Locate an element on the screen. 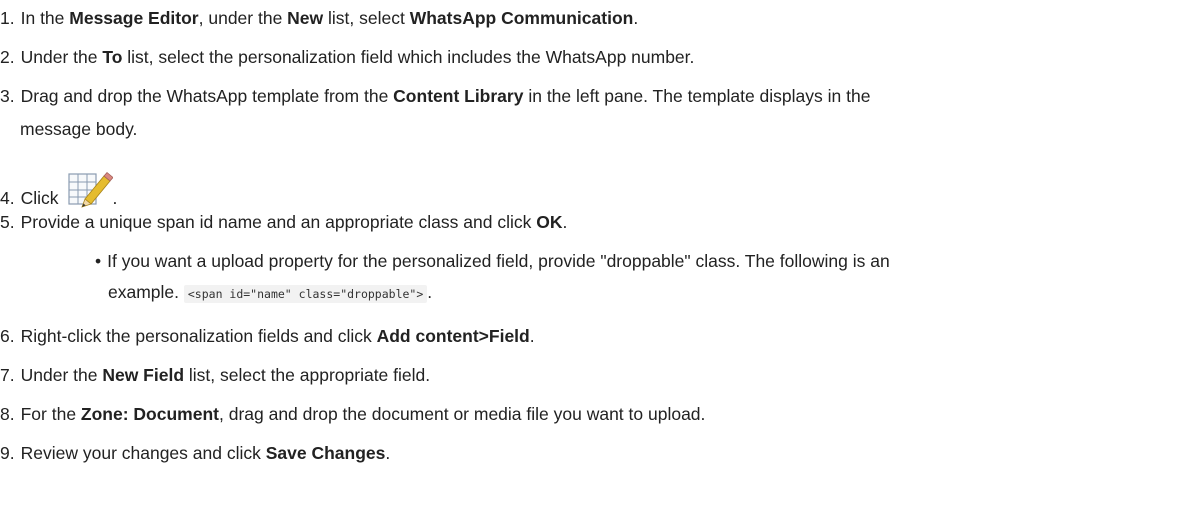  ui-term: New is located at coordinates (305, 18).